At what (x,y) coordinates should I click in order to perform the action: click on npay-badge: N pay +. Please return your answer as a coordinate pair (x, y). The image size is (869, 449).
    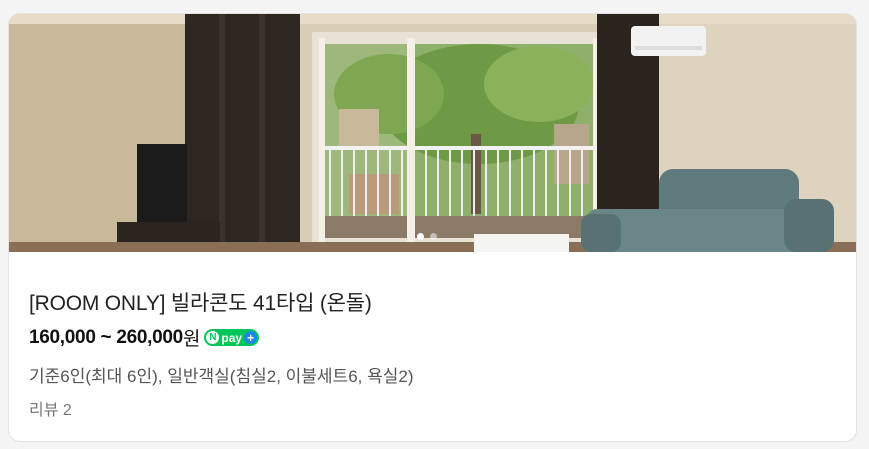
    Looking at the image, I should click on (232, 337).